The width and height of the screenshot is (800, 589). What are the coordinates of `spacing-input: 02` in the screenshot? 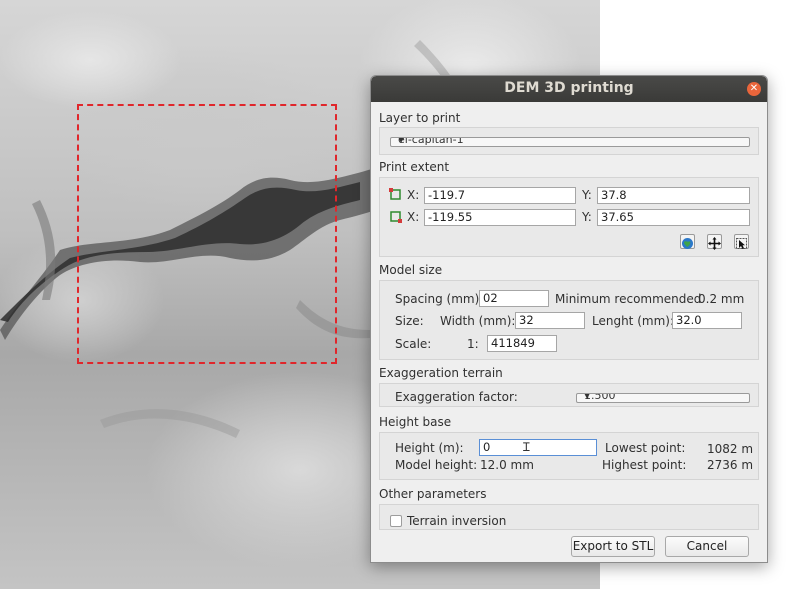 It's located at (514, 298).